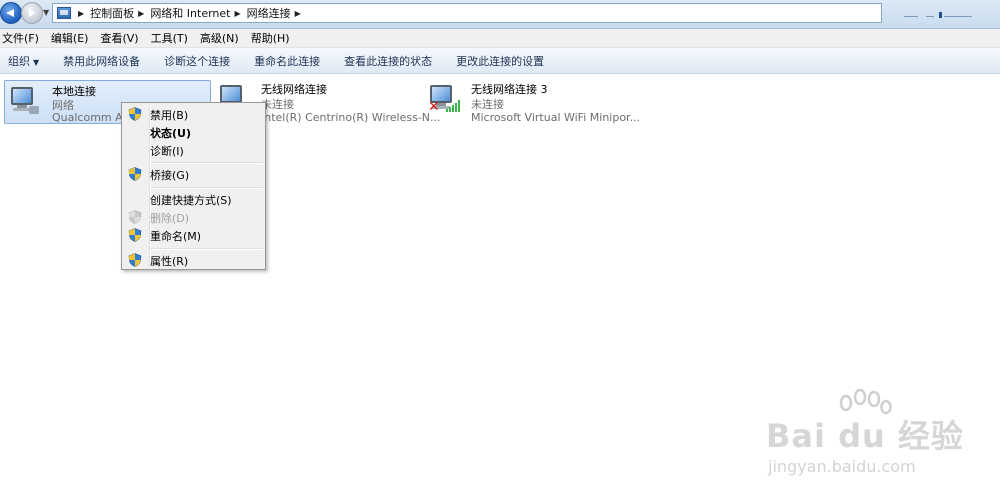  I want to click on search-area, so click(941, 13).